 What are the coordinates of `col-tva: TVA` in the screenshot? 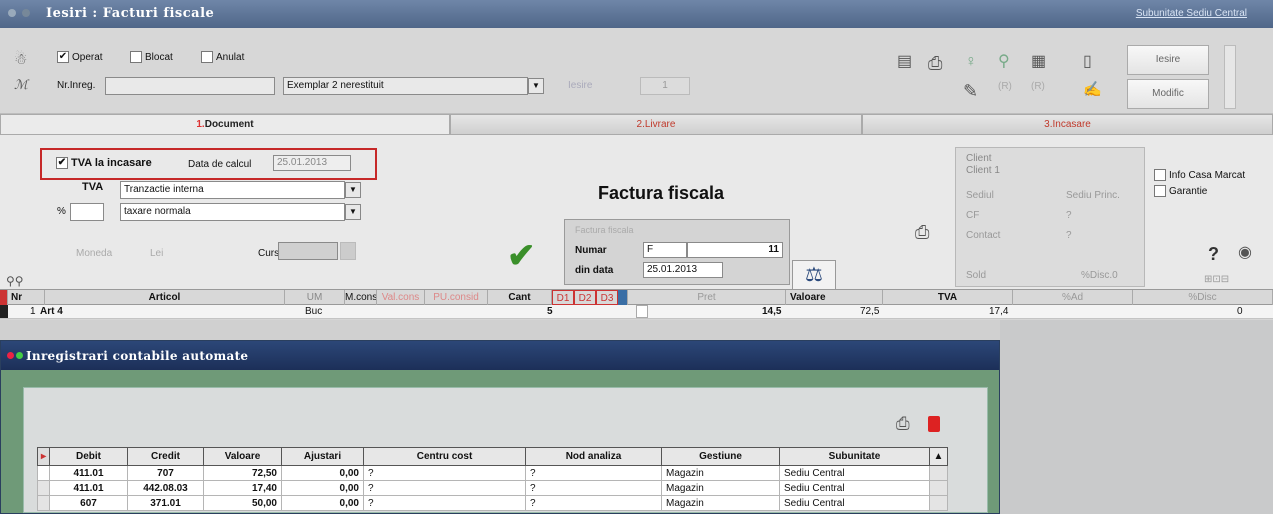 It's located at (948, 297).